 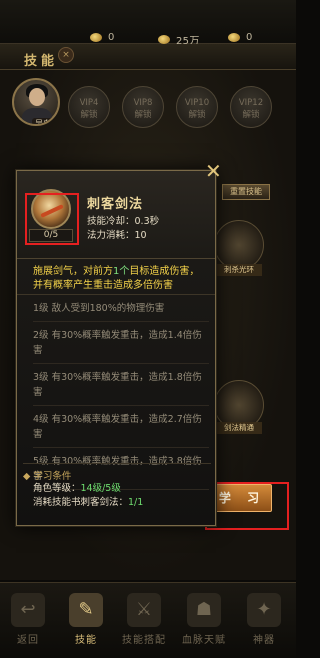 I want to click on currency-ingot: 0, so click(x=240, y=37).